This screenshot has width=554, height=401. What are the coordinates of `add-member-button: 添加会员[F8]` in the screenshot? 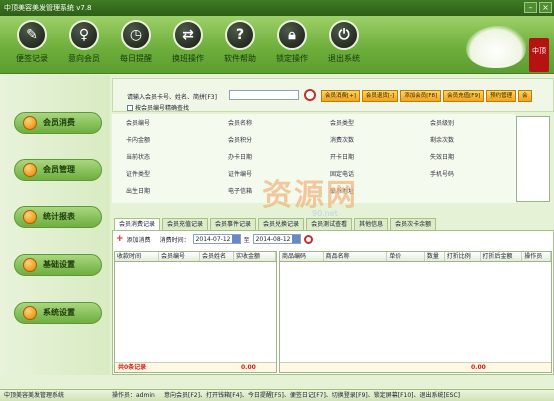 It's located at (421, 96).